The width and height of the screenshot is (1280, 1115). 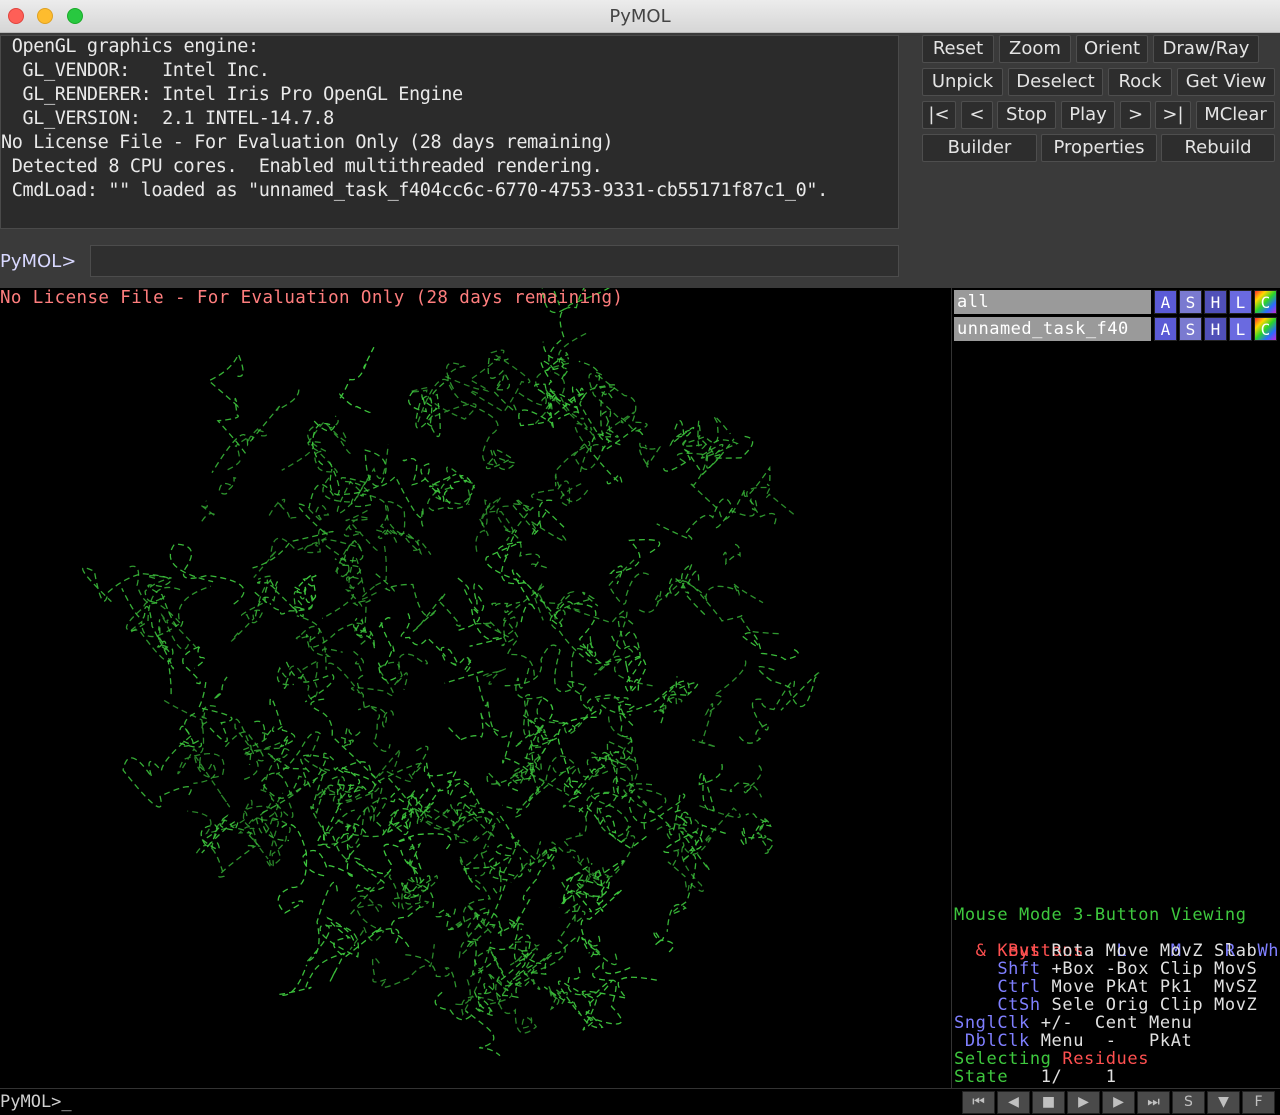 What do you see at coordinates (1055, 82) in the screenshot?
I see `deselect-button: Deselect` at bounding box center [1055, 82].